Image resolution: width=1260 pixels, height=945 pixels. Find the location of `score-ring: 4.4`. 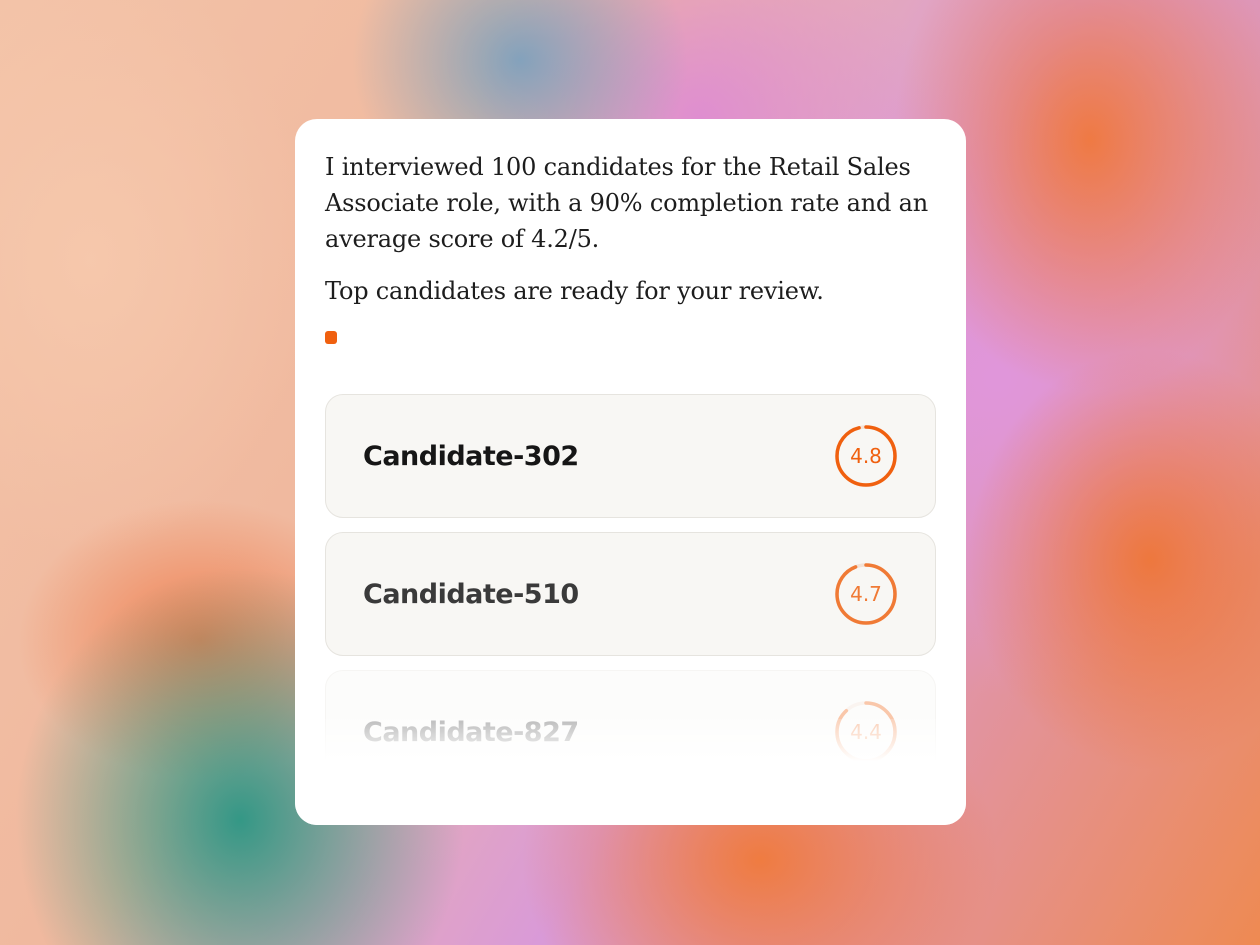

score-ring: 4.4 is located at coordinates (866, 732).